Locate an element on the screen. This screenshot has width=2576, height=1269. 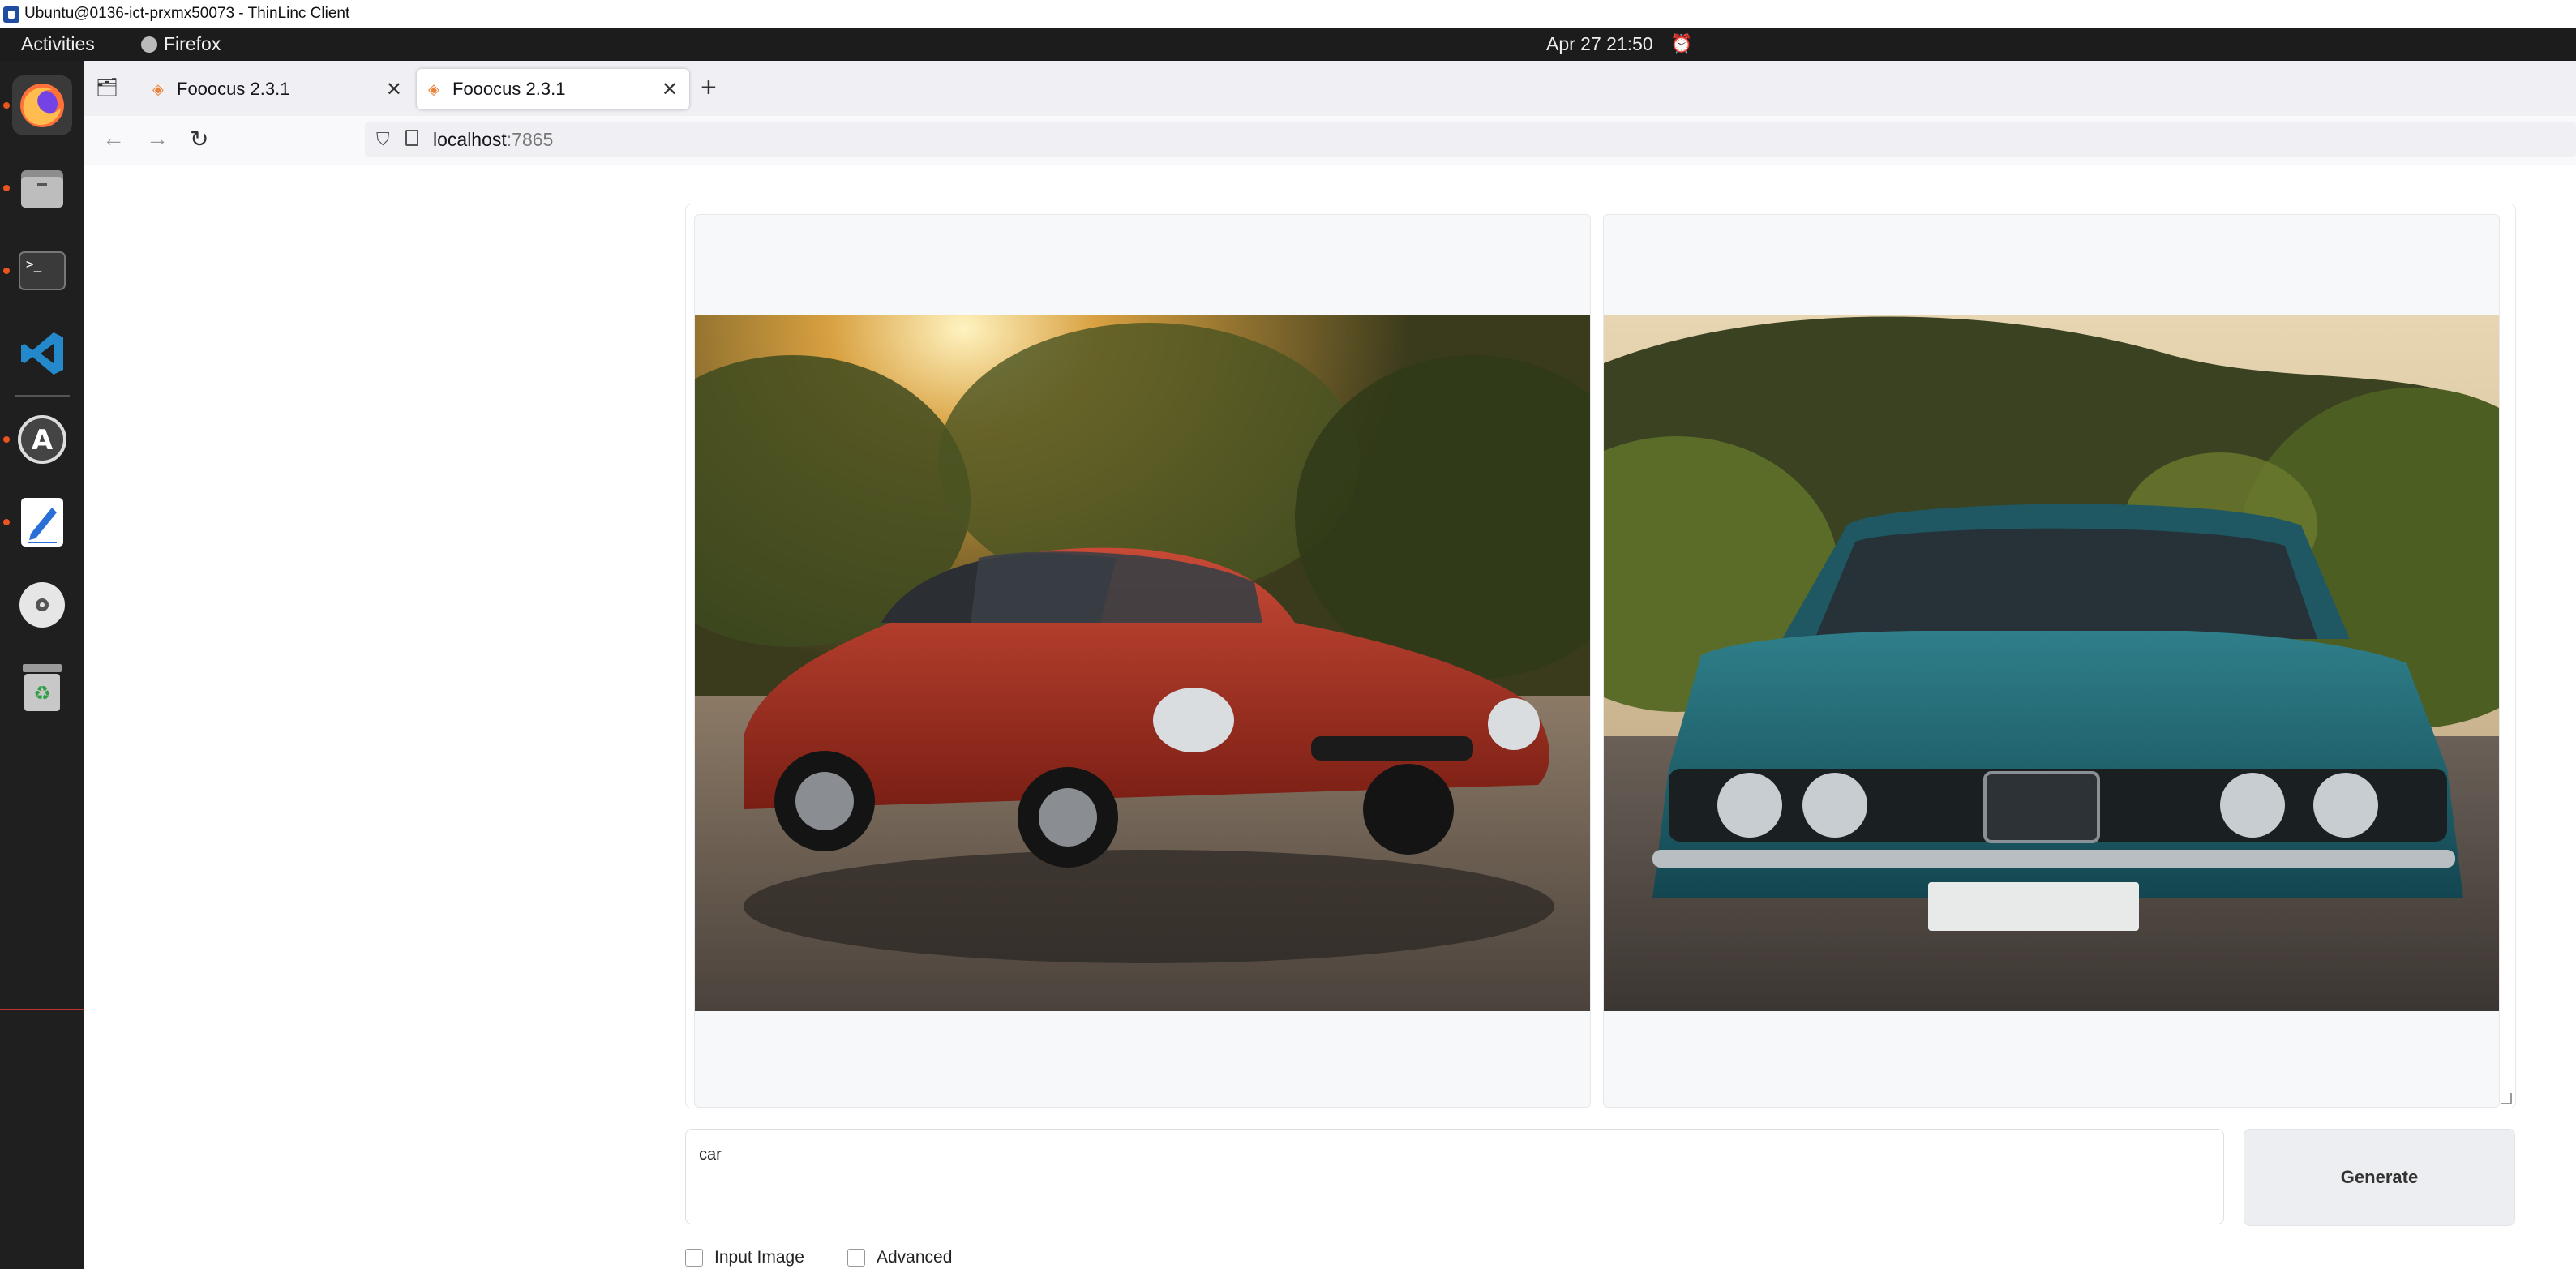
back-arrow-icon: ← is located at coordinates (113, 139).